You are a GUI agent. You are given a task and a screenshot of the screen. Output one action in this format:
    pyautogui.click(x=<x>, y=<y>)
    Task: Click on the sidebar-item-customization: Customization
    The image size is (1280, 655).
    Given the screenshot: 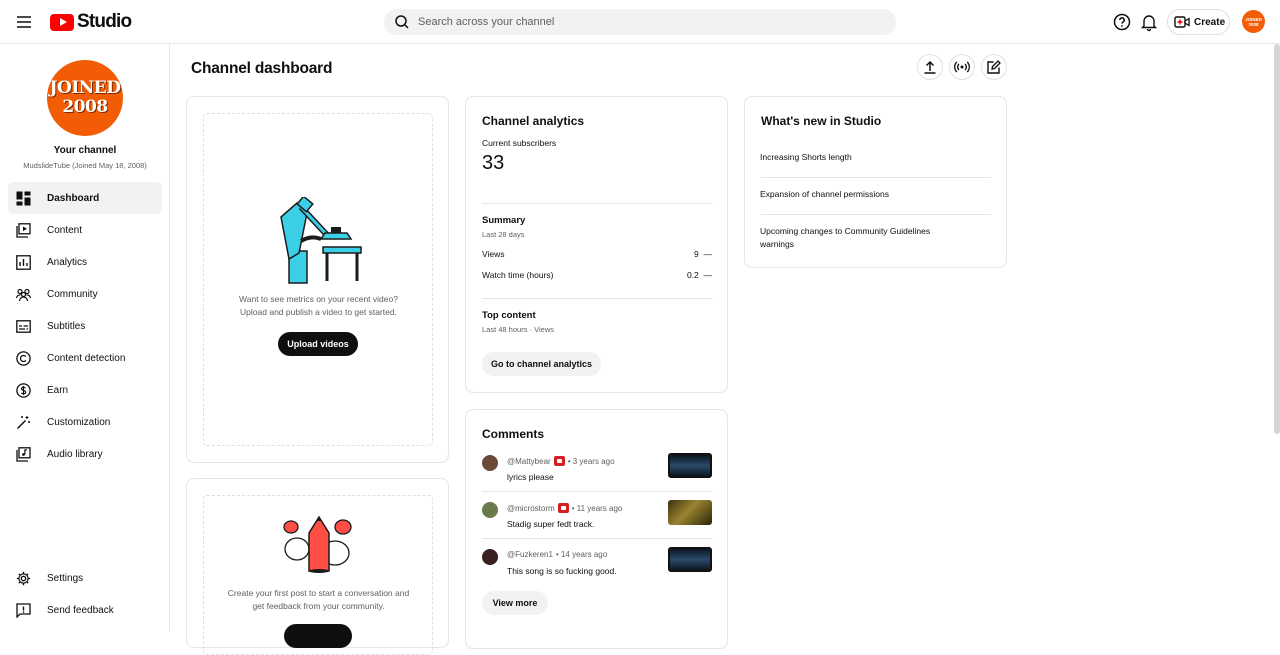 What is the action you would take?
    pyautogui.click(x=85, y=422)
    